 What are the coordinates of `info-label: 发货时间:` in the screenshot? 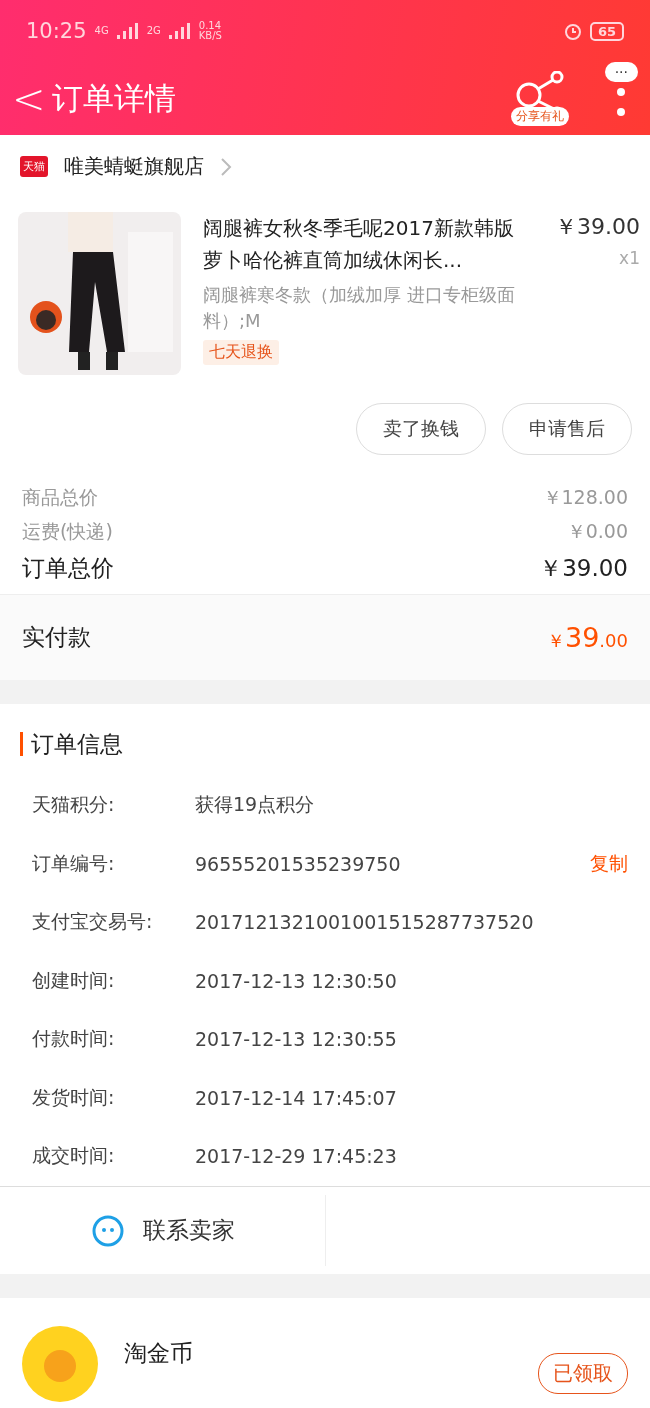 It's located at (74, 1097).